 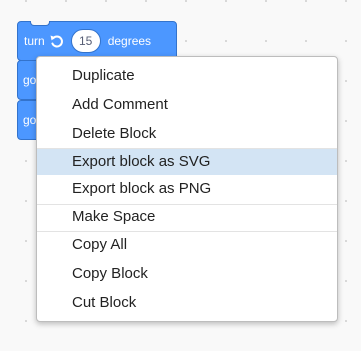 What do you see at coordinates (187, 76) in the screenshot?
I see `menu-item-duplicate: Duplicate` at bounding box center [187, 76].